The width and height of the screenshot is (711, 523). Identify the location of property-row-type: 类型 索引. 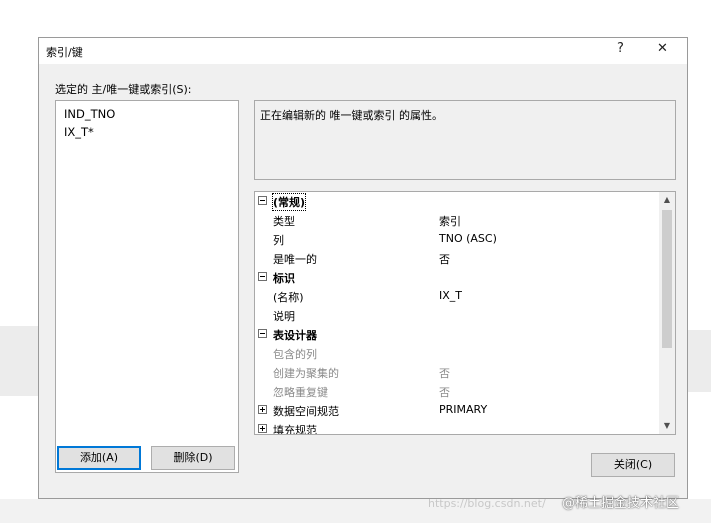
(457, 220).